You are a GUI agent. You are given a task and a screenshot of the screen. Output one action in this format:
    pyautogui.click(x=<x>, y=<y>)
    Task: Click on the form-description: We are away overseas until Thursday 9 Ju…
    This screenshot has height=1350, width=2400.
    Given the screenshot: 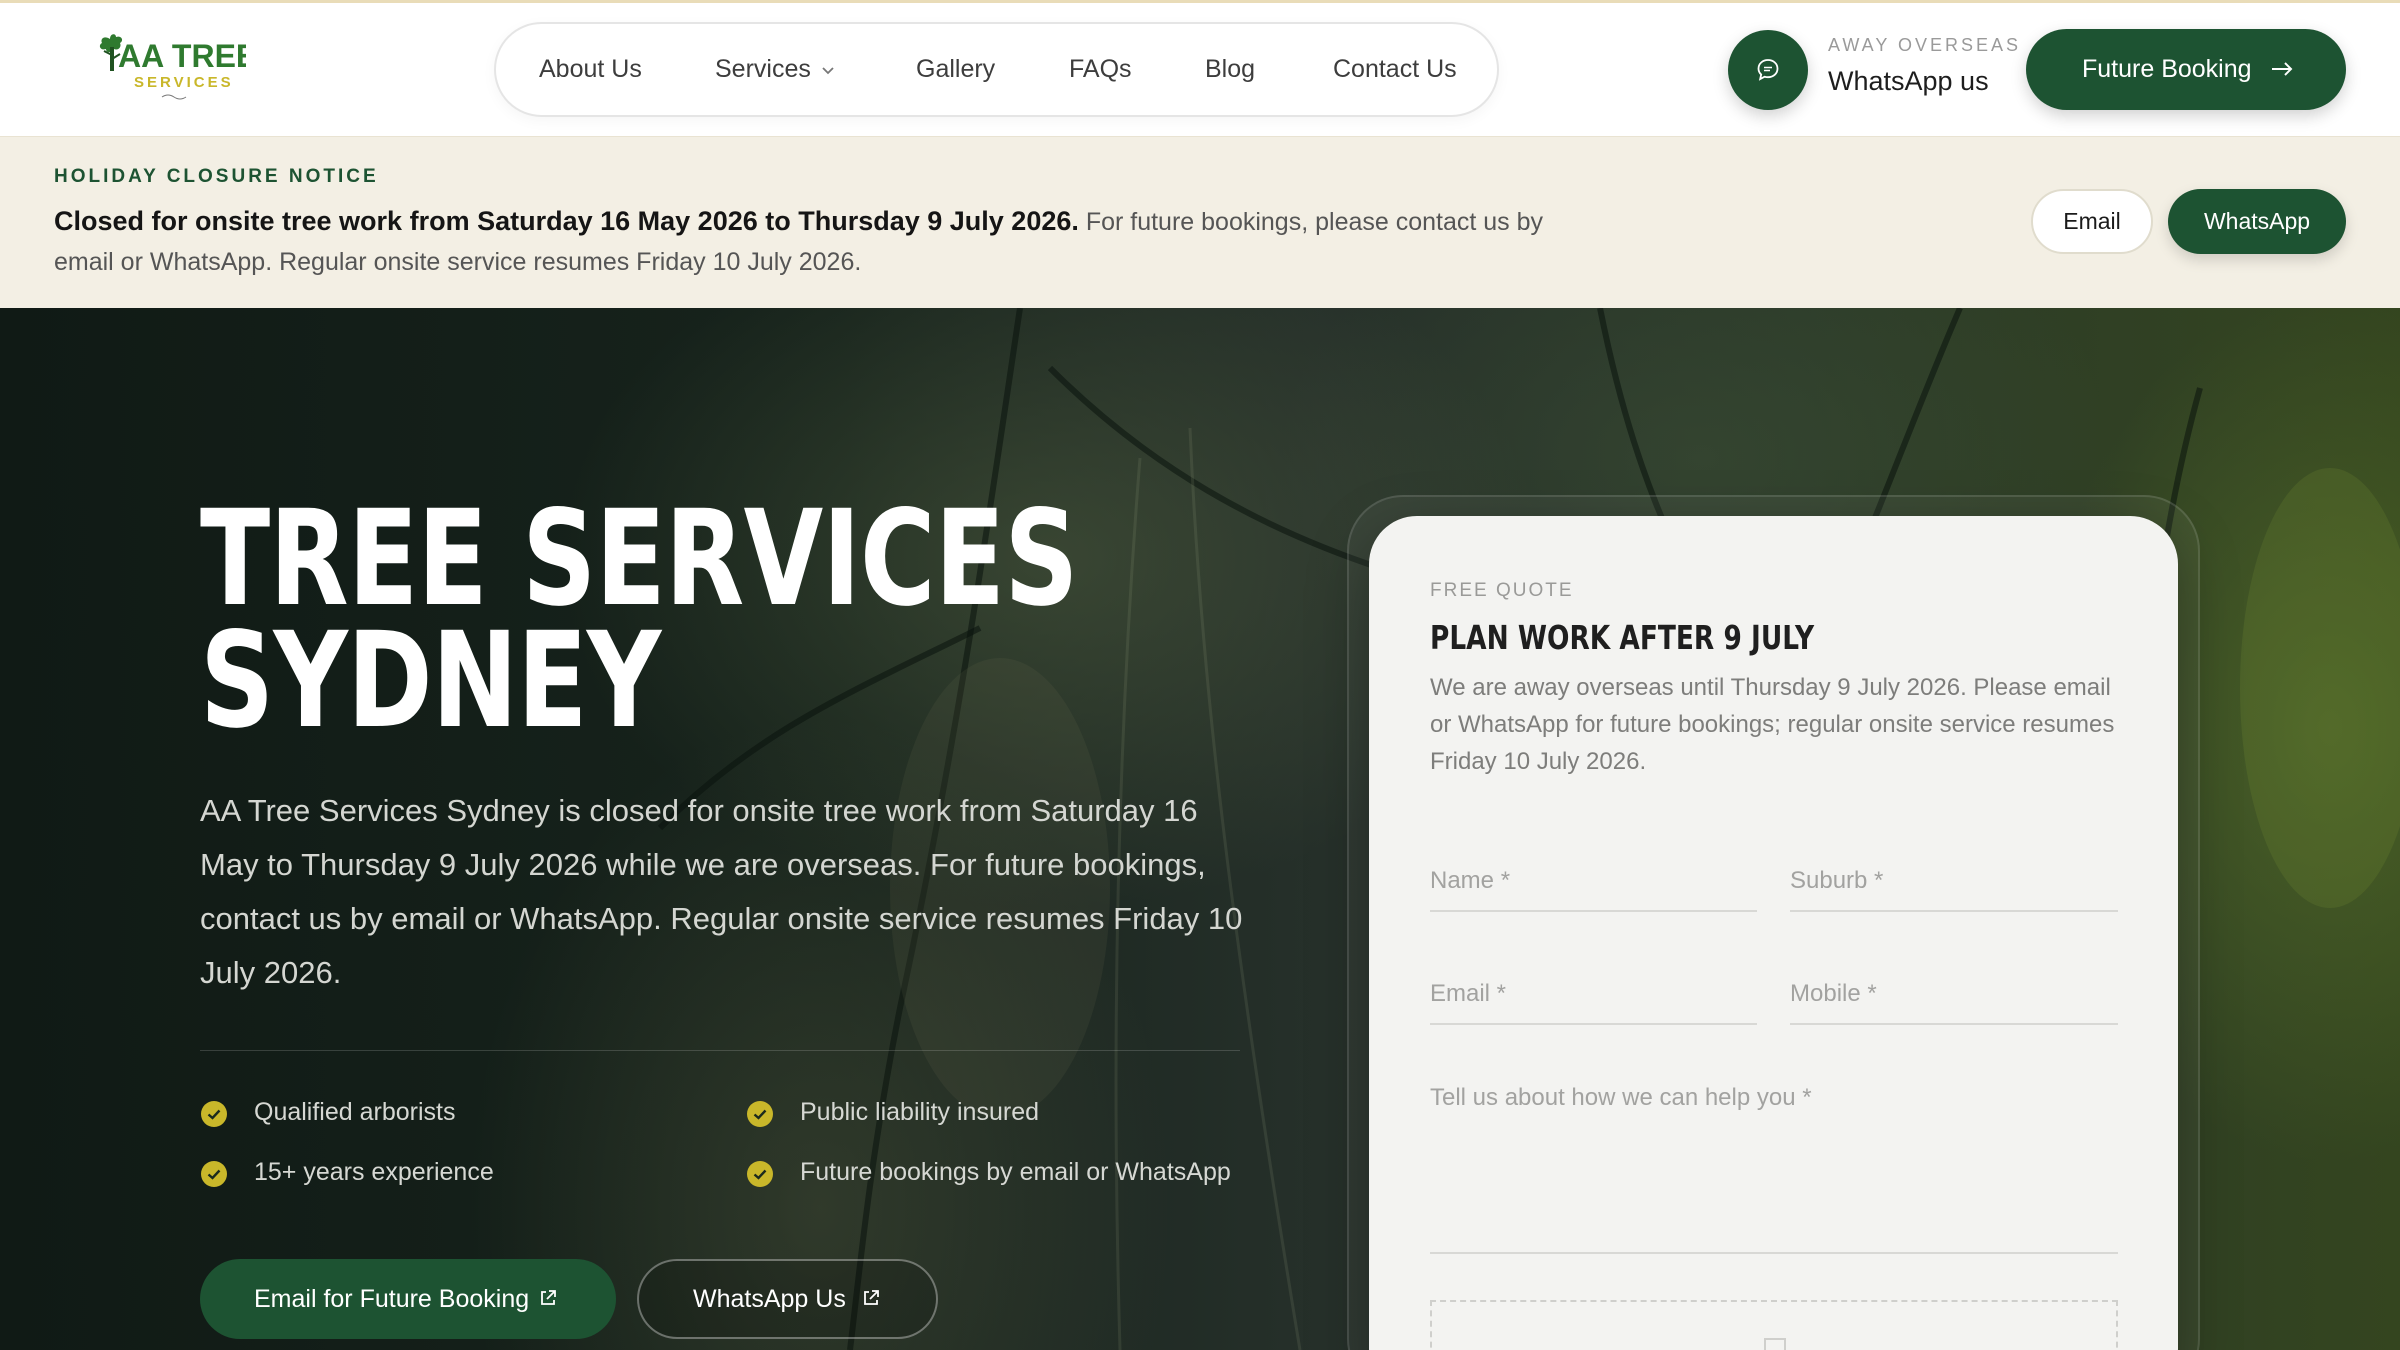 What is the action you would take?
    pyautogui.click(x=1772, y=724)
    